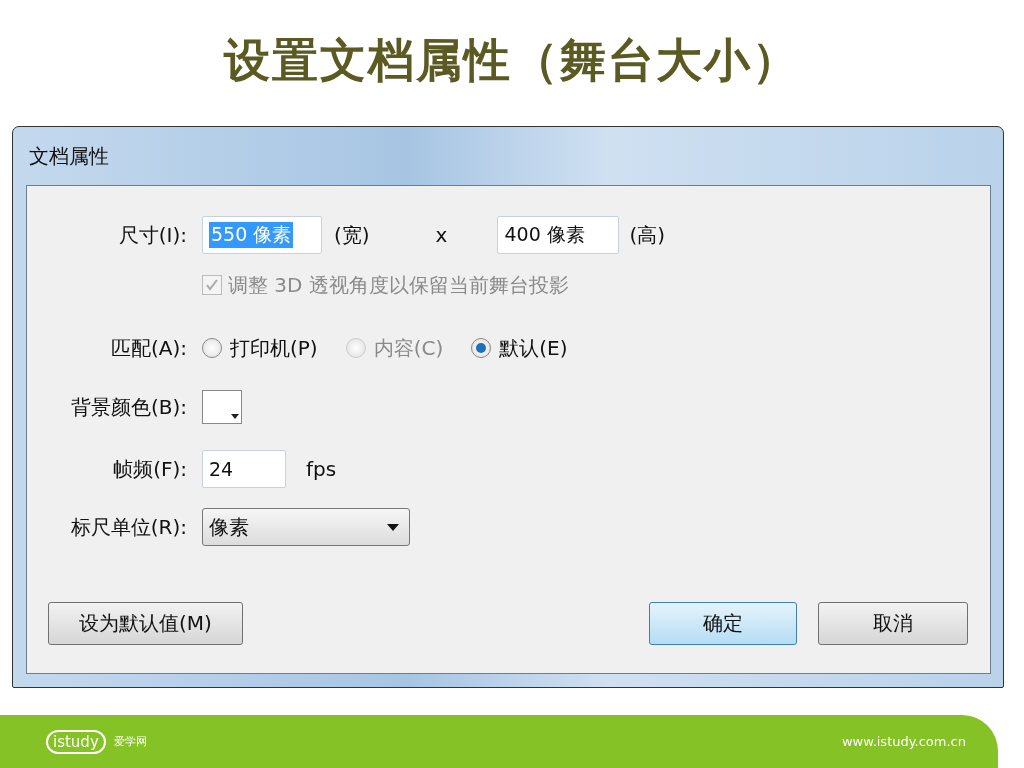 The image size is (1024, 768). What do you see at coordinates (441, 235) in the screenshot?
I see `times-sign: x` at bounding box center [441, 235].